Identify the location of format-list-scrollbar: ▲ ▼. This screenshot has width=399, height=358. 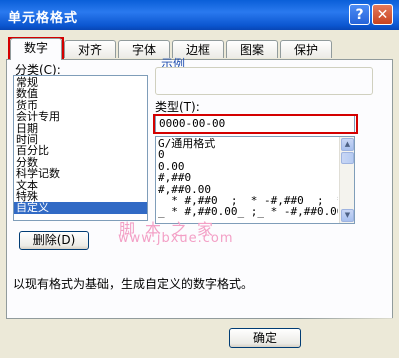
(346, 180).